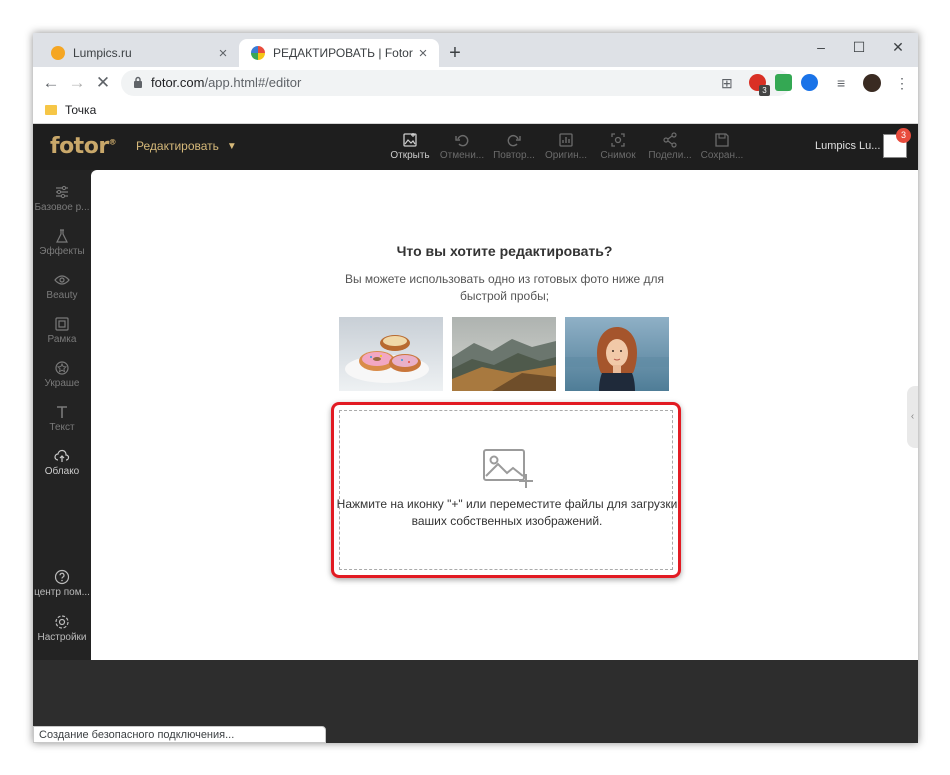 Image resolution: width=950 pixels, height=775 pixels. I want to click on extension-globe-icon, so click(809, 82).